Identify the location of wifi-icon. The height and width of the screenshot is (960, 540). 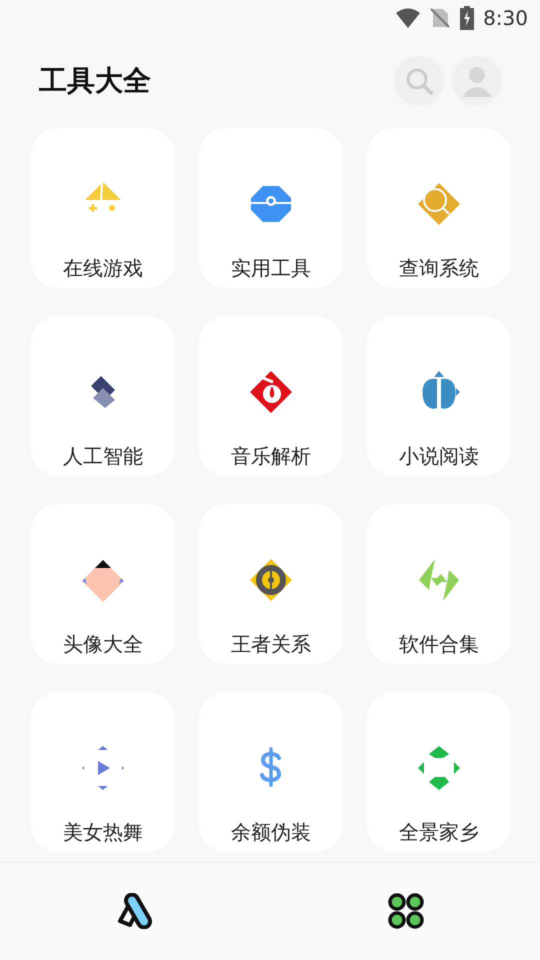
(408, 18).